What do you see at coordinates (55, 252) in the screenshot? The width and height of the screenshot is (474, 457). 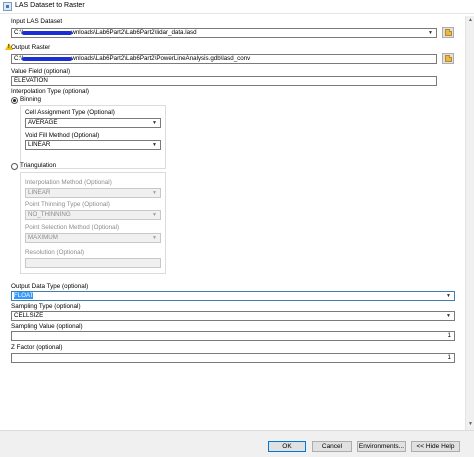 I see `resolution-label: Resolution (Optional)` at bounding box center [55, 252].